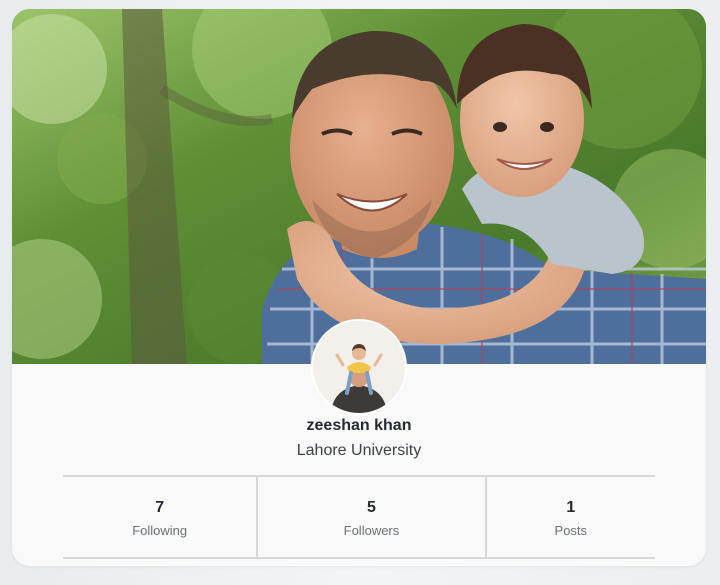 This screenshot has height=585, width=720. Describe the element at coordinates (359, 450) in the screenshot. I see `profile-affiliation: Lahore University` at that location.